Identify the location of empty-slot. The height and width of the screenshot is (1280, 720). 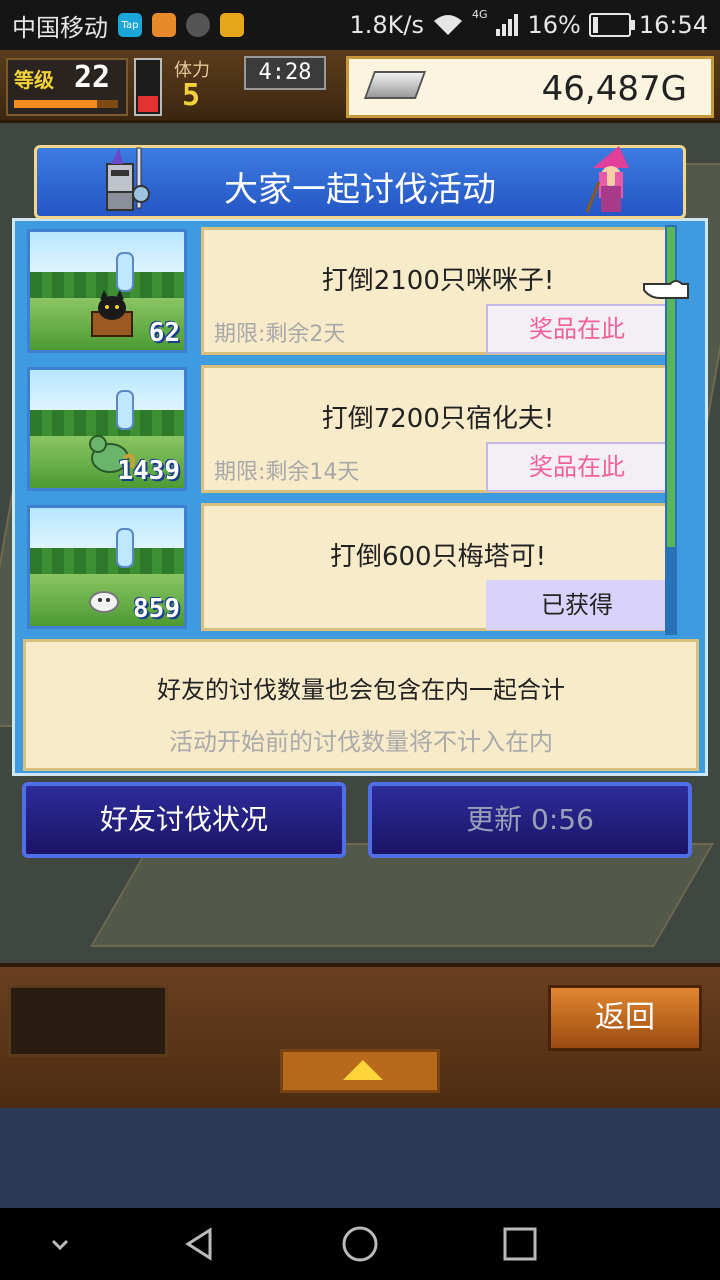
(88, 1021).